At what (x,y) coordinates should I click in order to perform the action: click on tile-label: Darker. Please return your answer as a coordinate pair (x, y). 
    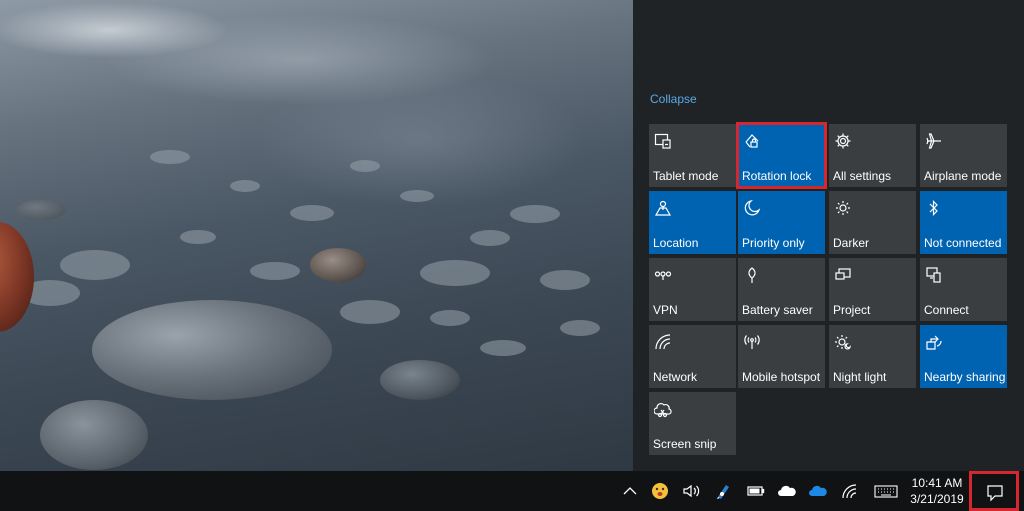
    Looking at the image, I should click on (851, 243).